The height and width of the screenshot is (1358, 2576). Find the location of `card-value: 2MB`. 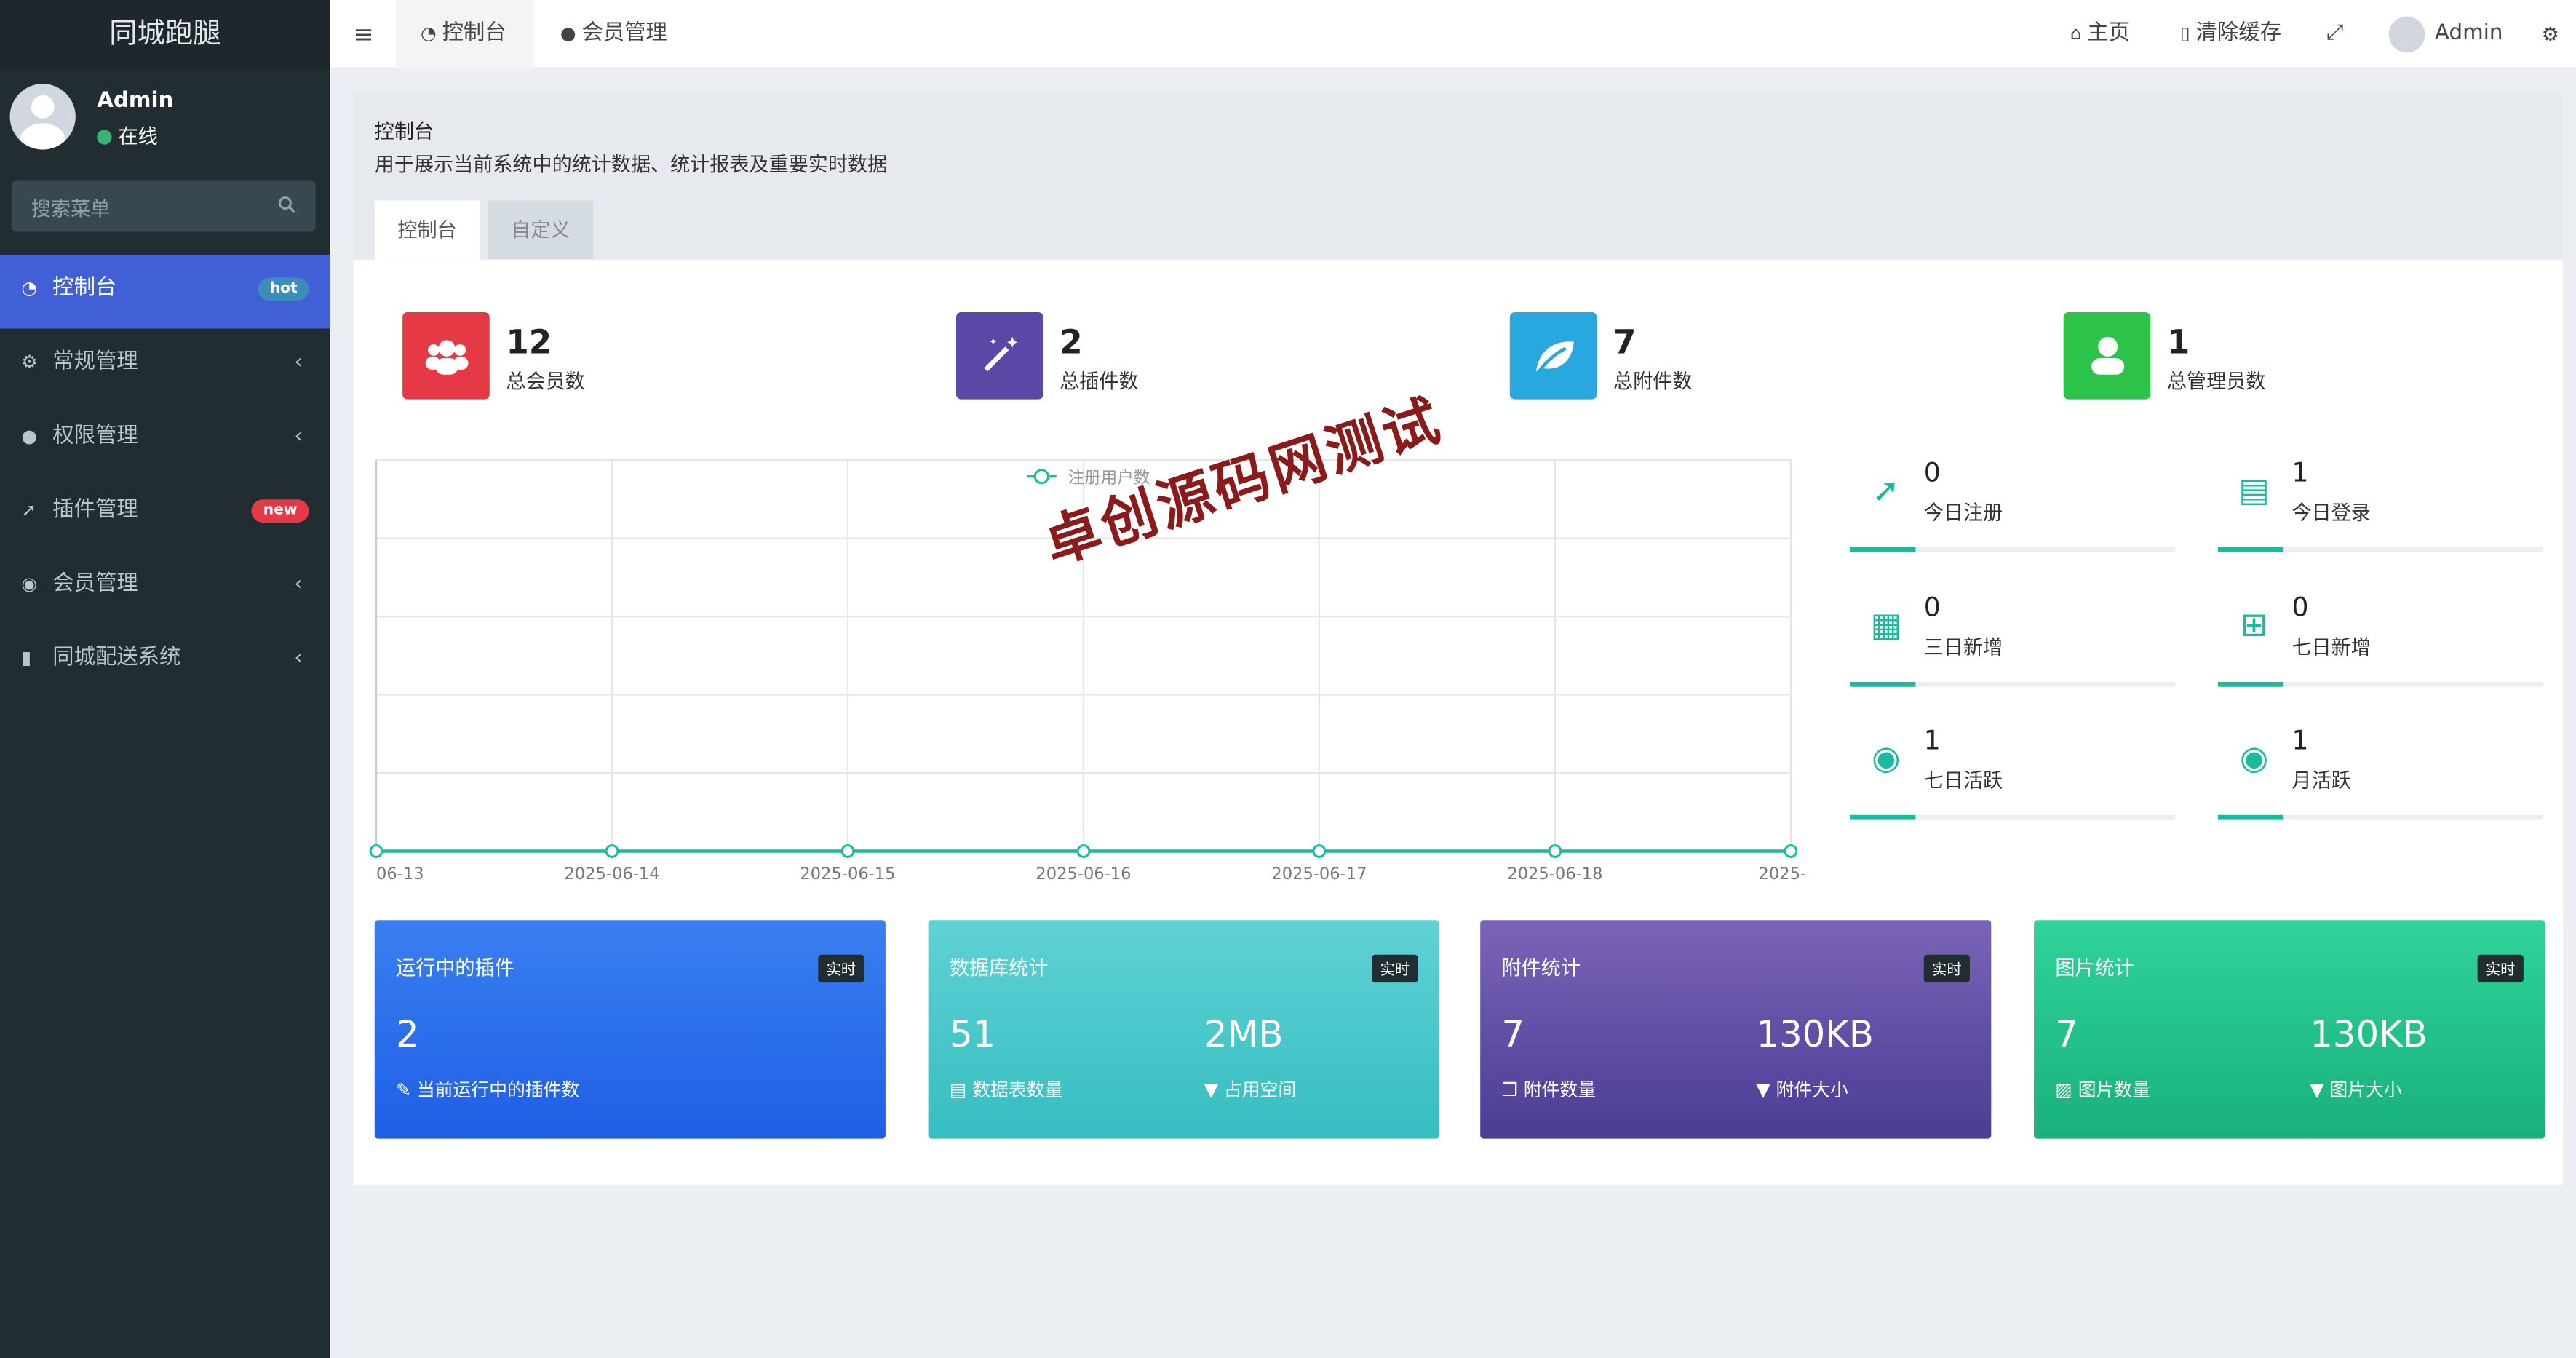

card-value: 2MB is located at coordinates (1244, 1036).